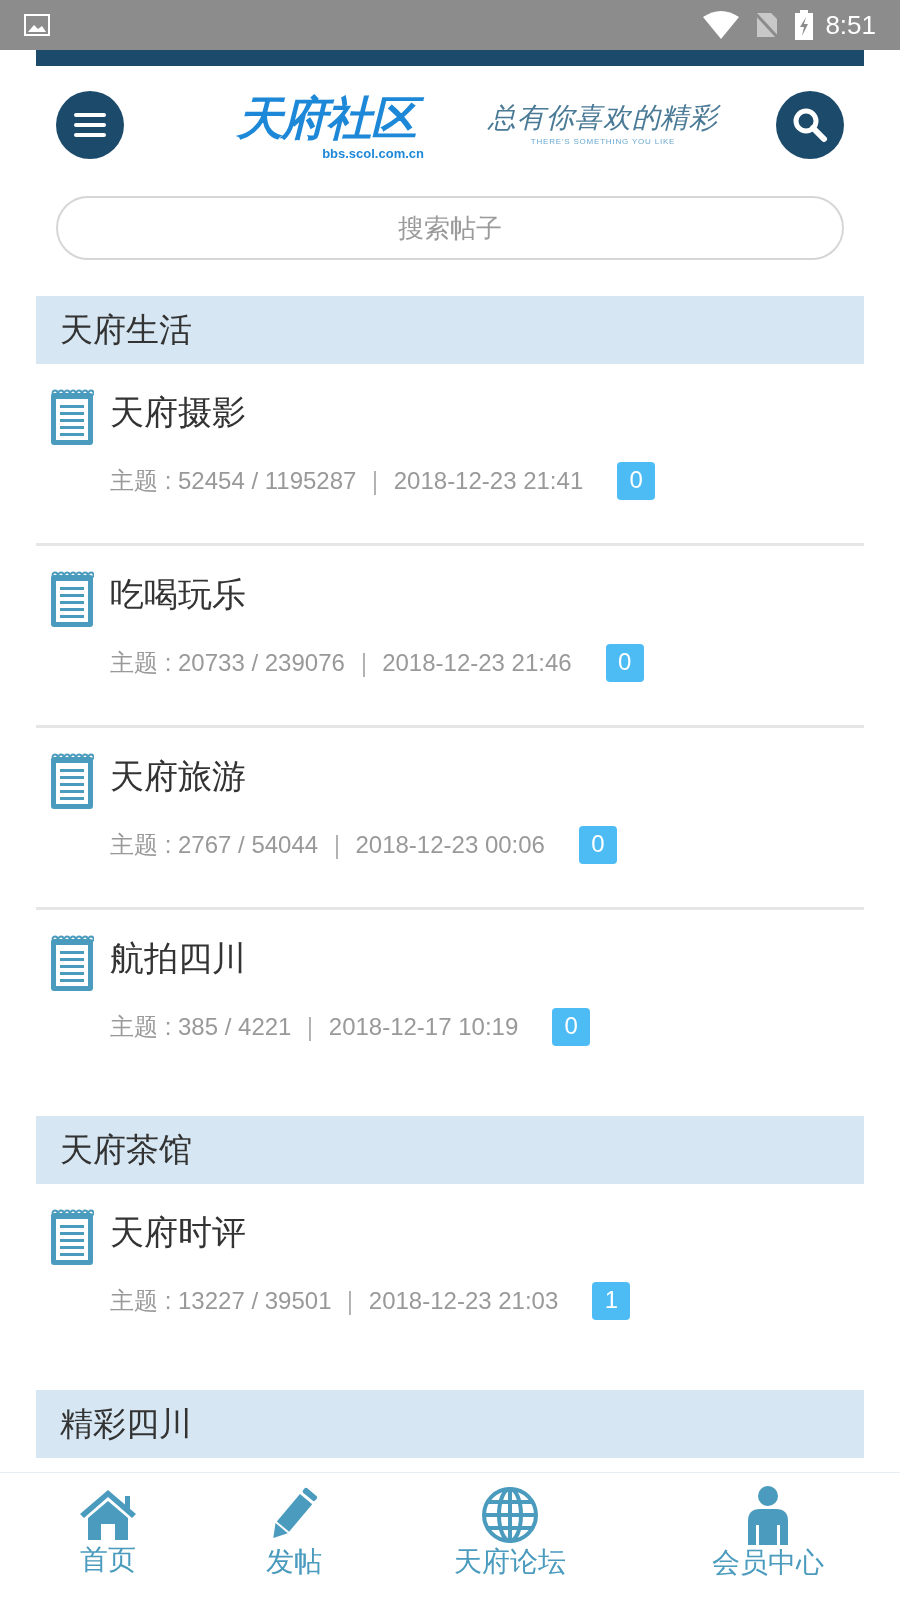 This screenshot has height=1600, width=900. What do you see at coordinates (603, 142) in the screenshot?
I see `slogan-english: THERE'S SOMETHING YOU LIKE` at bounding box center [603, 142].